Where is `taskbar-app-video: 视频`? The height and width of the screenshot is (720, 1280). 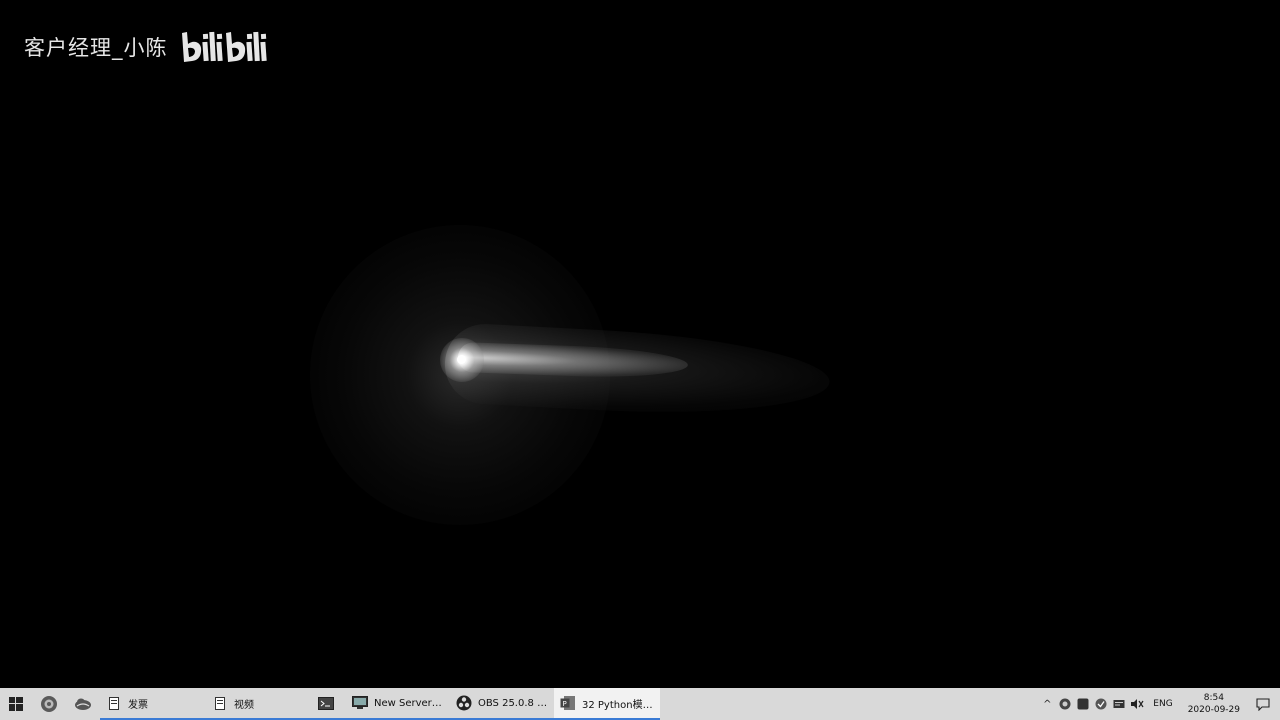 taskbar-app-video: 视频 is located at coordinates (259, 704).